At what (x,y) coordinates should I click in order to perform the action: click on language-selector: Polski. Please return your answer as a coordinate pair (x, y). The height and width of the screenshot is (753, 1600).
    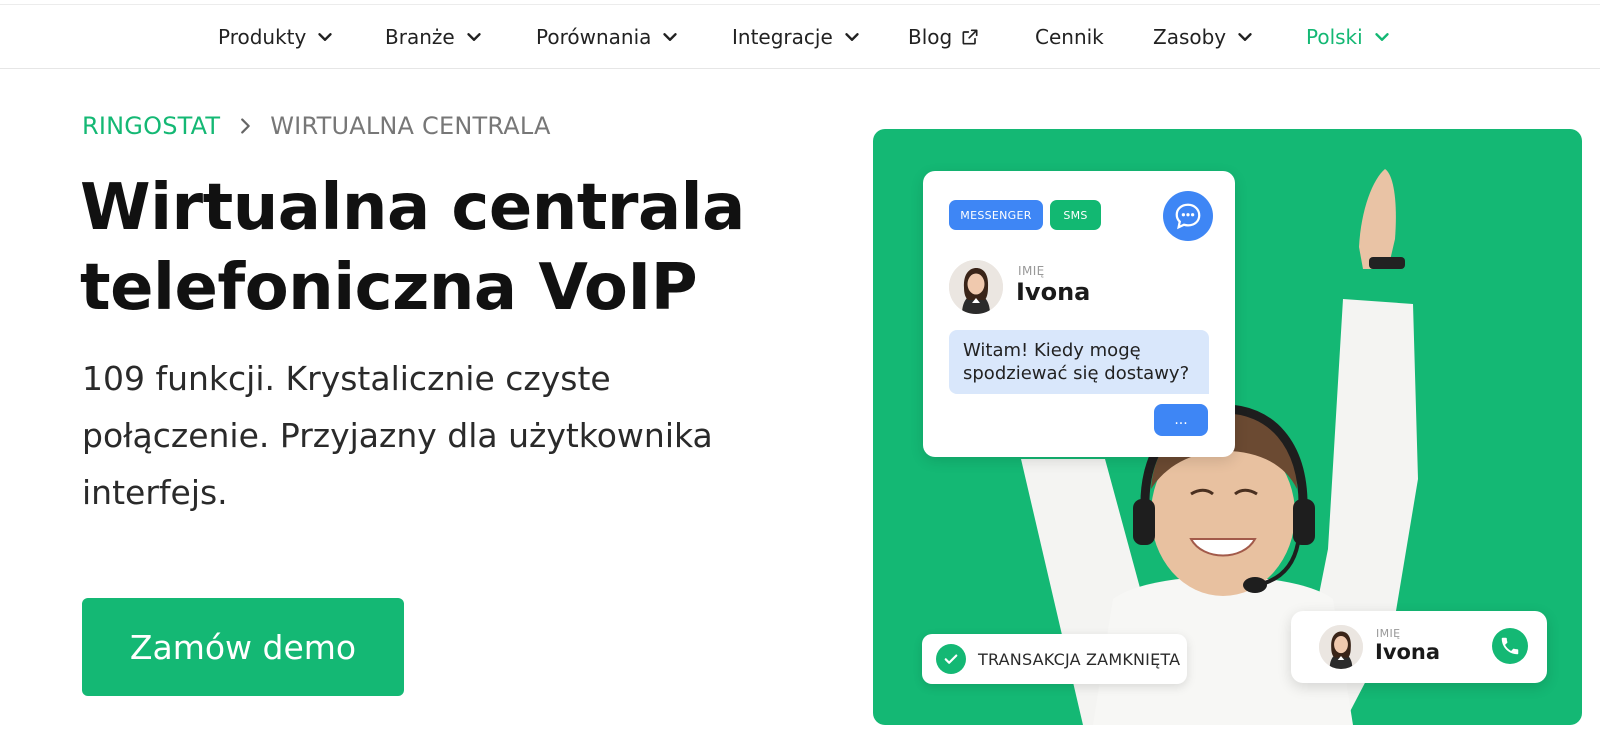
    Looking at the image, I should click on (1349, 37).